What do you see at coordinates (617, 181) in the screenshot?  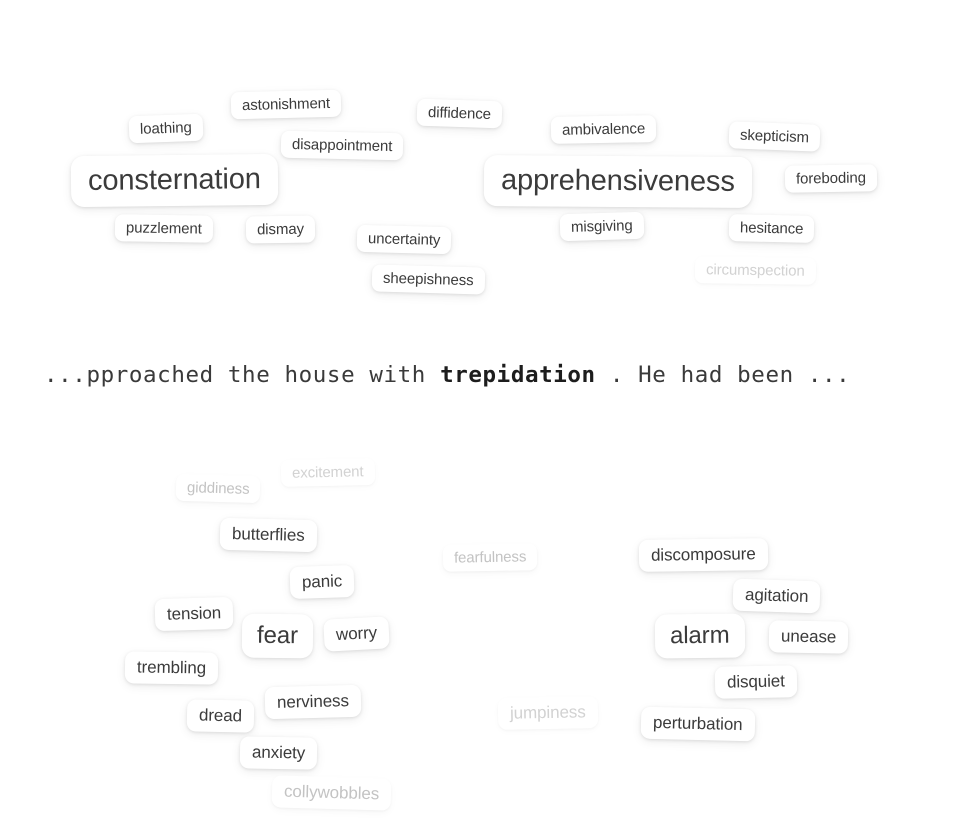 I see `word-chip: apprehensiveness` at bounding box center [617, 181].